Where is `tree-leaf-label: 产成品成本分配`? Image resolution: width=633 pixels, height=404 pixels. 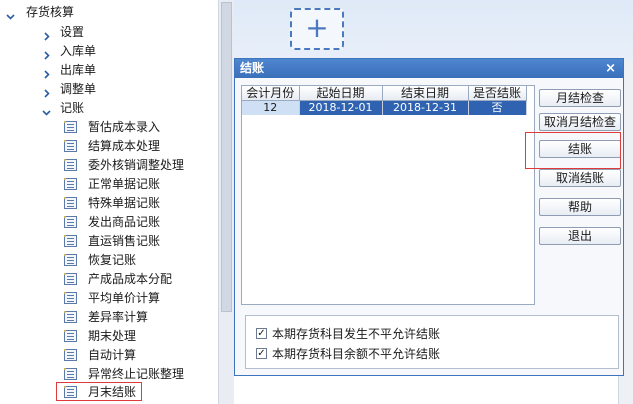 tree-leaf-label: 产成品成本分配 is located at coordinates (130, 279).